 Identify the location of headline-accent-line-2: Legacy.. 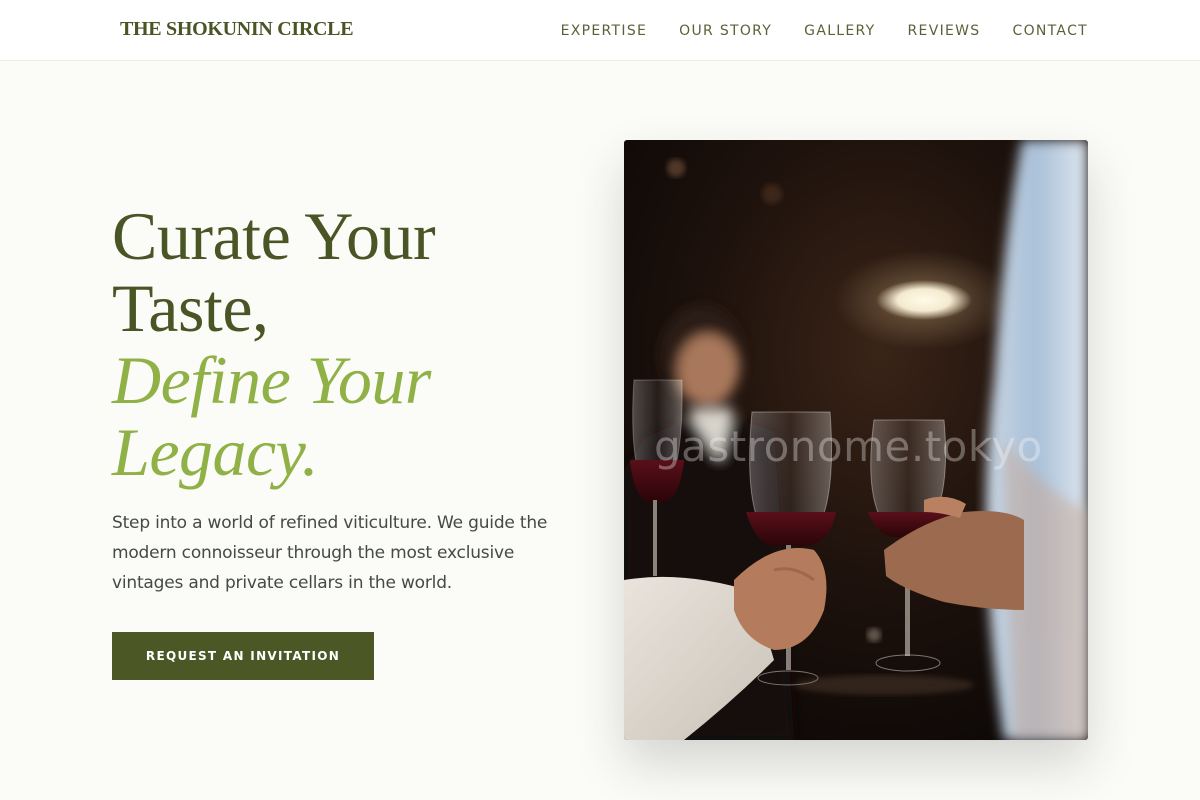
(215, 452).